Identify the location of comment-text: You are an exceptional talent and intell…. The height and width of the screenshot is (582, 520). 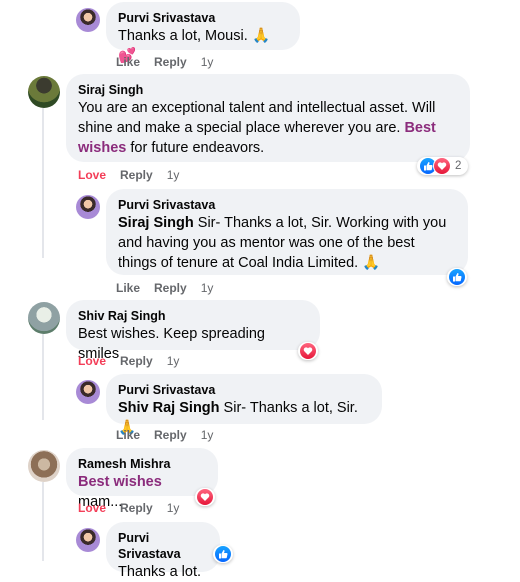
(268, 128).